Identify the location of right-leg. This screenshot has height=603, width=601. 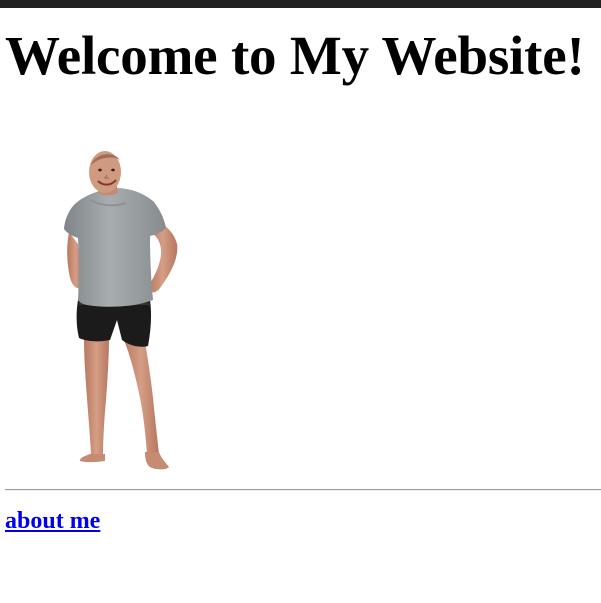
(141, 396).